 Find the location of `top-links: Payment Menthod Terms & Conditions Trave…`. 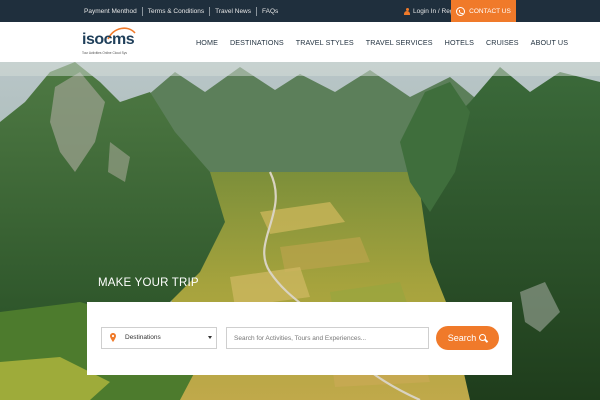

top-links: Payment Menthod Terms & Conditions Trave… is located at coordinates (183, 11).